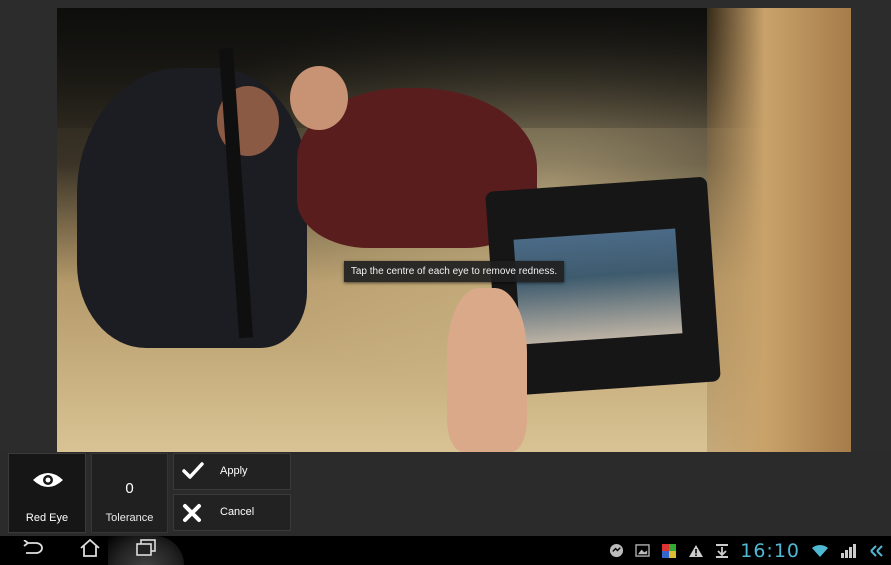 The image size is (891, 565). I want to click on apply-label: Apply, so click(234, 471).